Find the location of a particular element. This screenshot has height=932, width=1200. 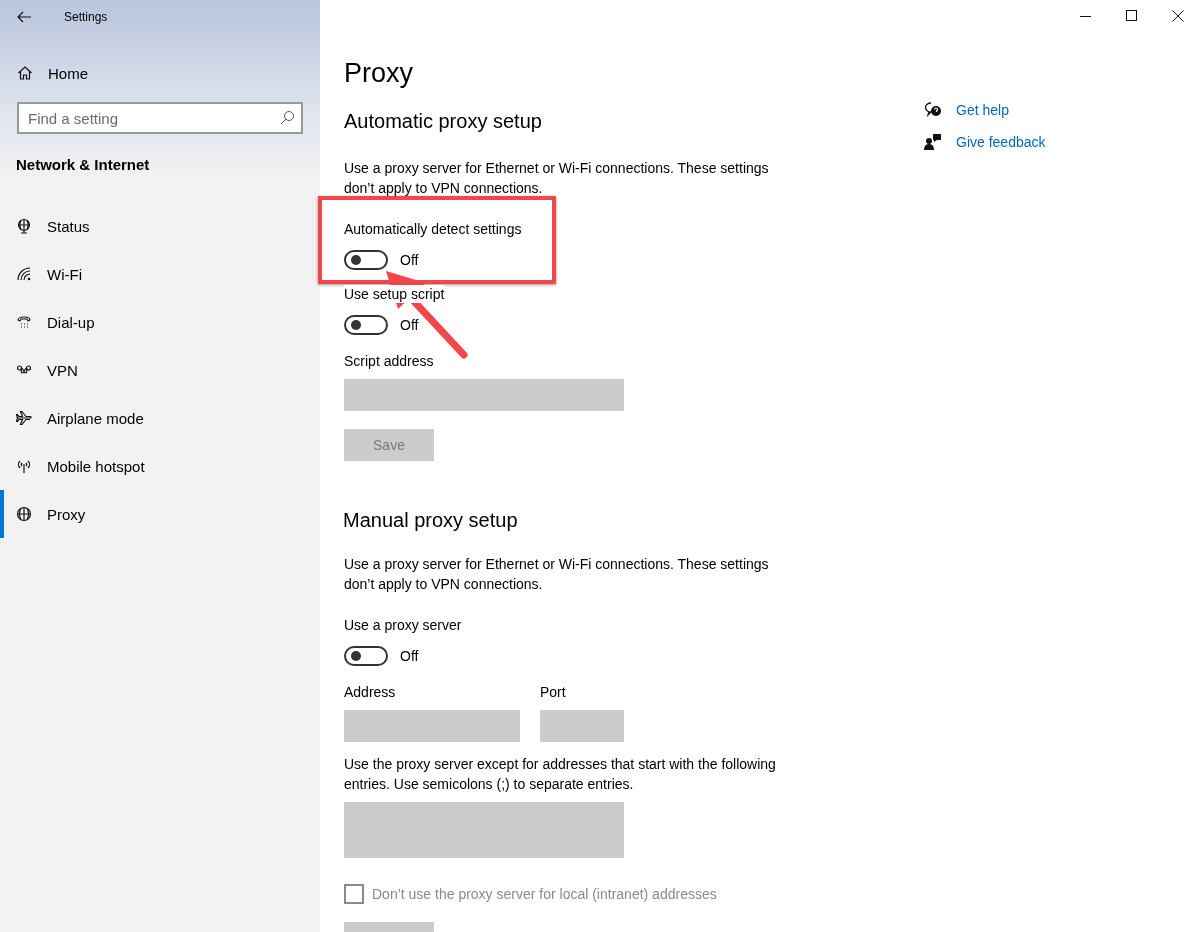

help-chat-icon is located at coordinates (933, 110).